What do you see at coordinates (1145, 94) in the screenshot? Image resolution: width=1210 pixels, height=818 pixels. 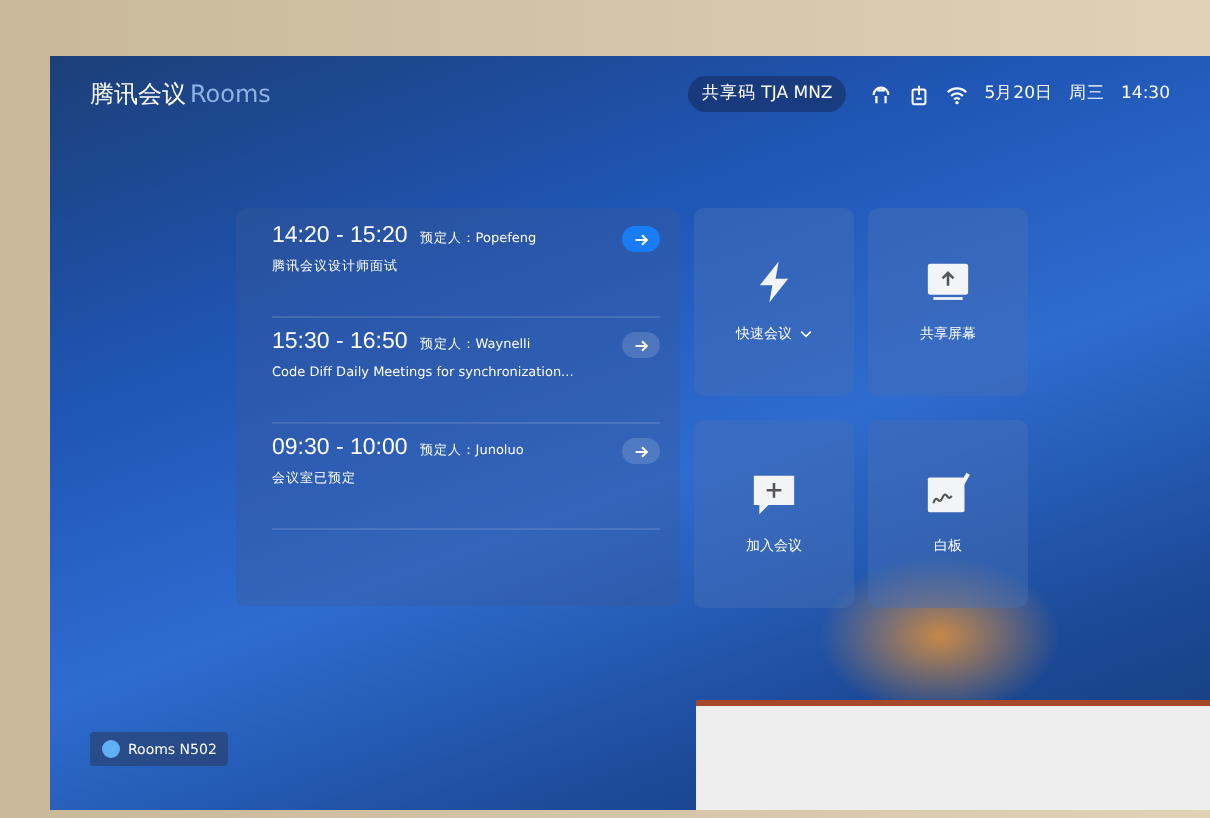 I see `clock-text: 14:30` at bounding box center [1145, 94].